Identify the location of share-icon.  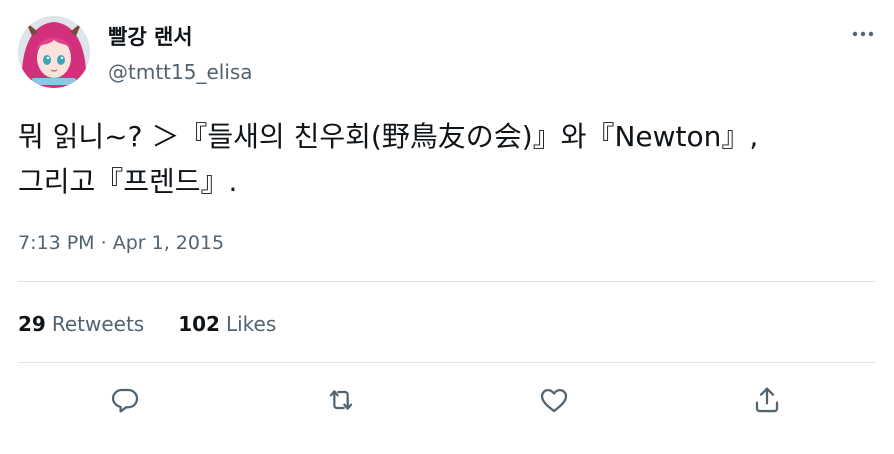
(767, 400).